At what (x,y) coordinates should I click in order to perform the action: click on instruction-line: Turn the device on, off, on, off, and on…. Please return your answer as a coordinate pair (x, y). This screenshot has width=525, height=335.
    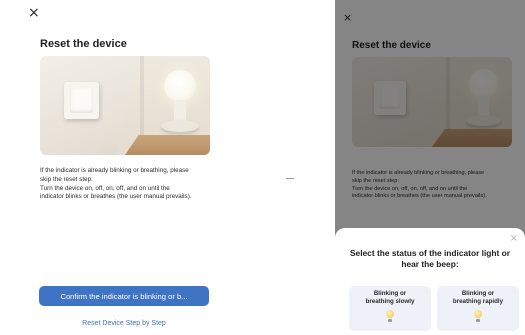
    Looking at the image, I should click on (105, 188).